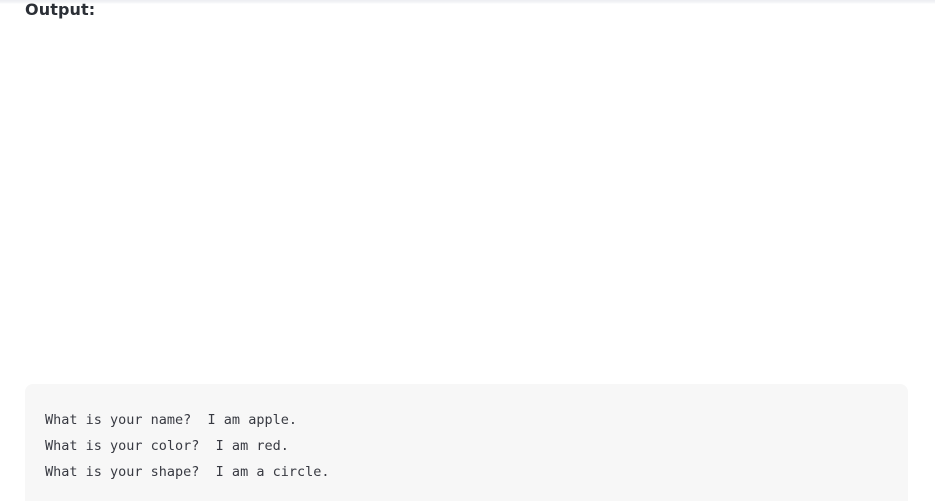 This screenshot has height=501, width=935. Describe the element at coordinates (60, 9) in the screenshot. I see `output-heading: Output:` at that location.